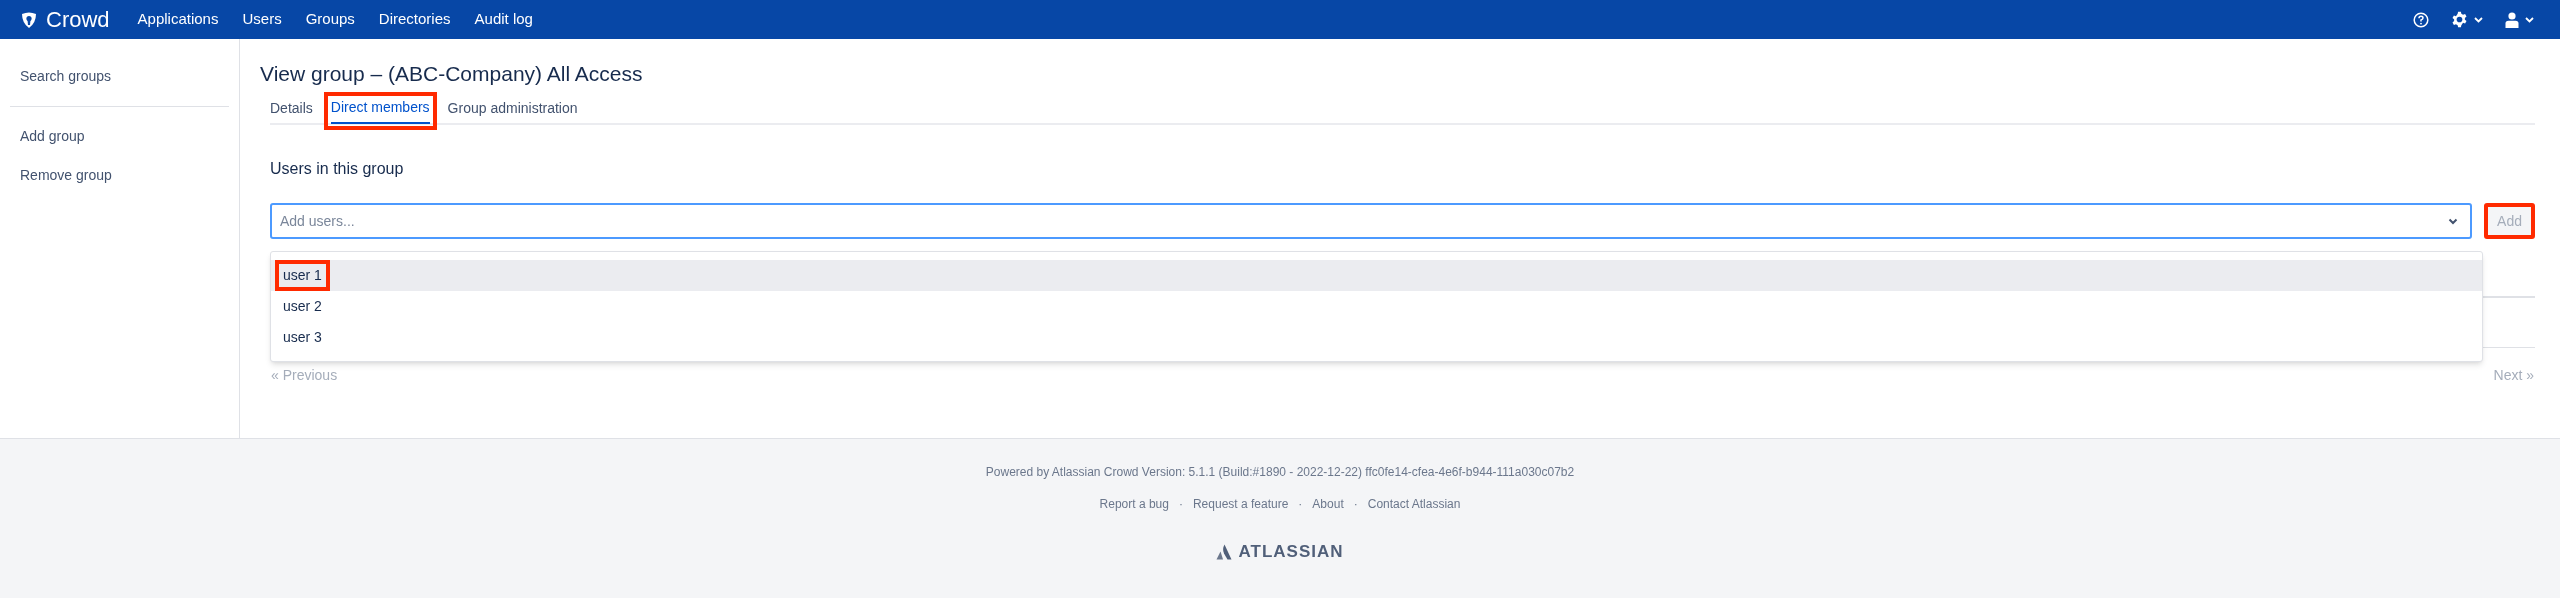 The width and height of the screenshot is (2560, 598). What do you see at coordinates (178, 19) in the screenshot?
I see `nav-link: Applications` at bounding box center [178, 19].